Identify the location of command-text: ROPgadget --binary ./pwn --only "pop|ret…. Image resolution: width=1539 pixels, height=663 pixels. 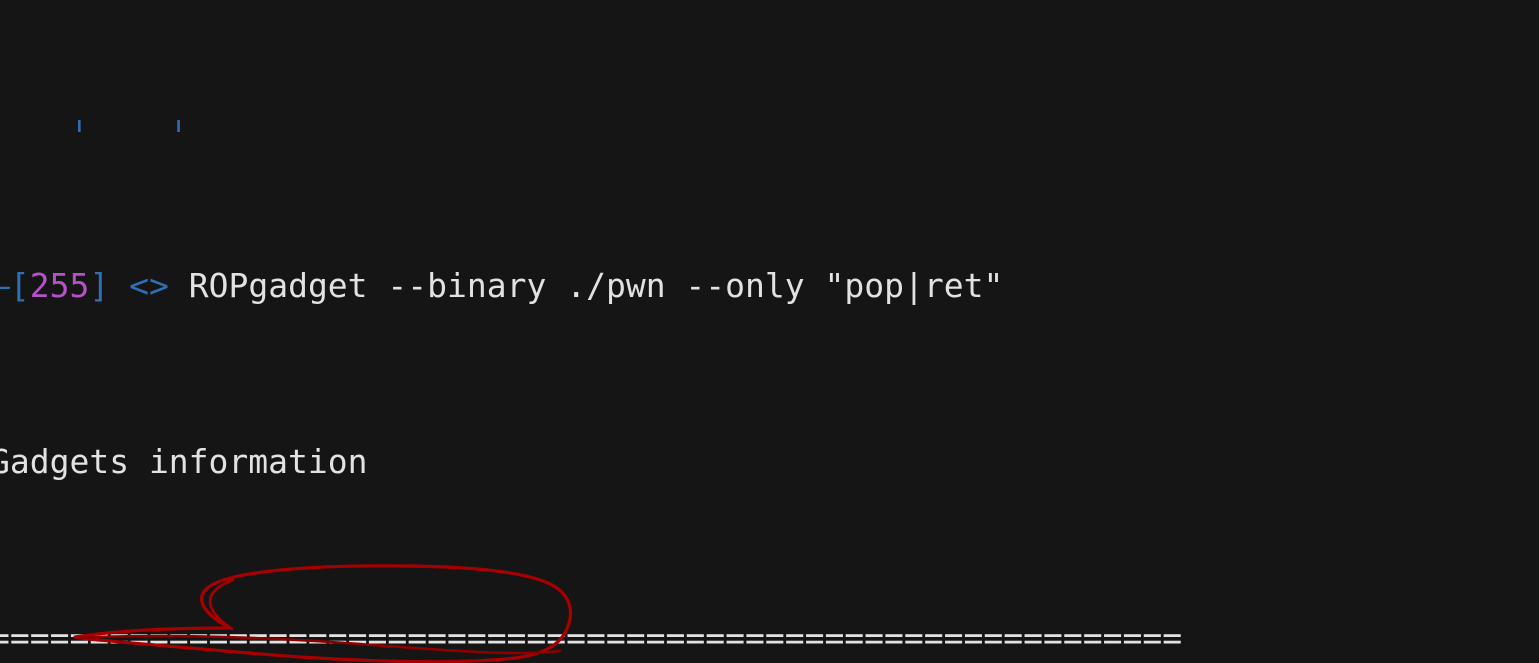
(596, 285).